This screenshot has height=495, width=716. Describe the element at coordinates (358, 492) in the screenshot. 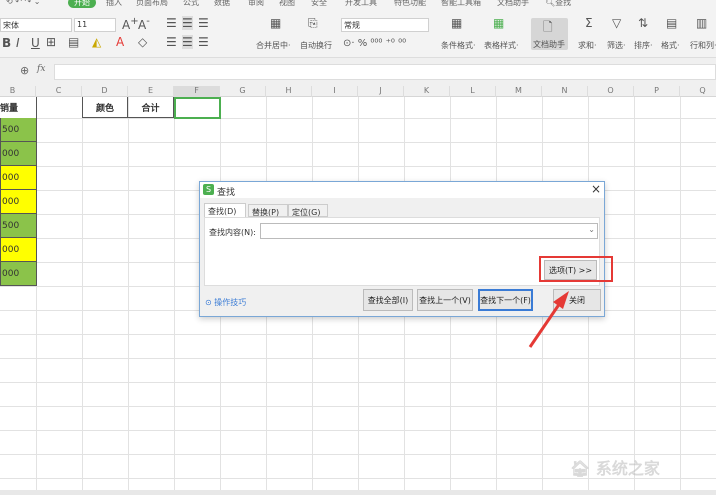

I see `horizontal-scrollbar` at that location.